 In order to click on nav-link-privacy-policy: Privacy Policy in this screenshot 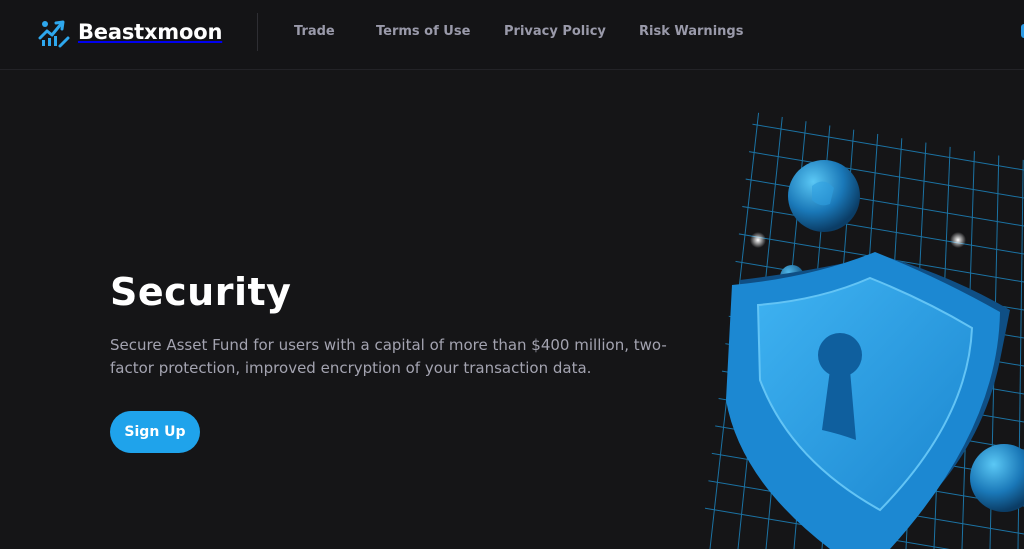, I will do `click(555, 31)`.